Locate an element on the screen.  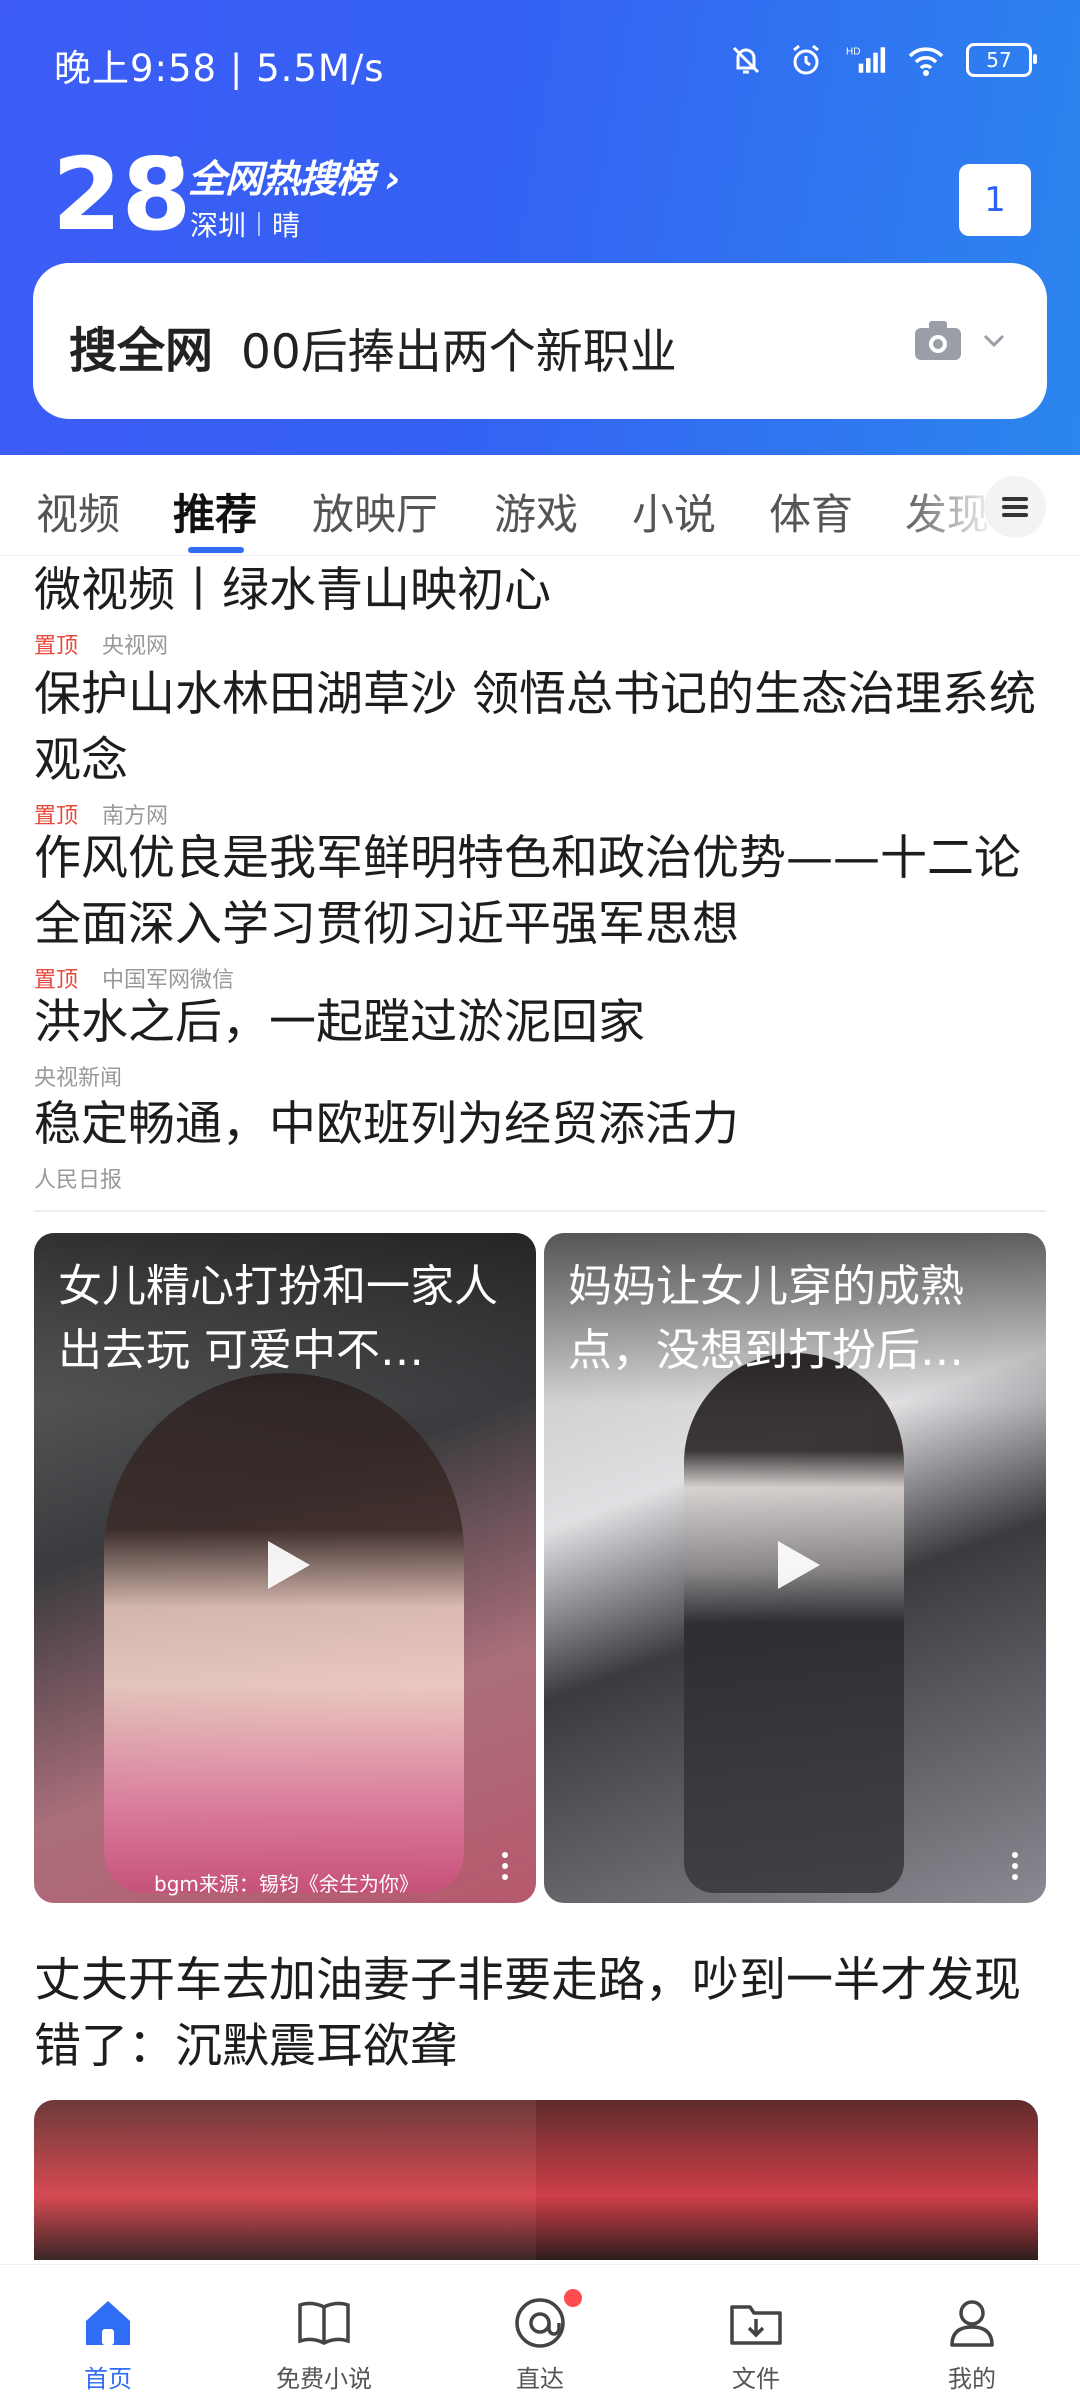
nav-home: 首页 is located at coordinates (108, 2333).